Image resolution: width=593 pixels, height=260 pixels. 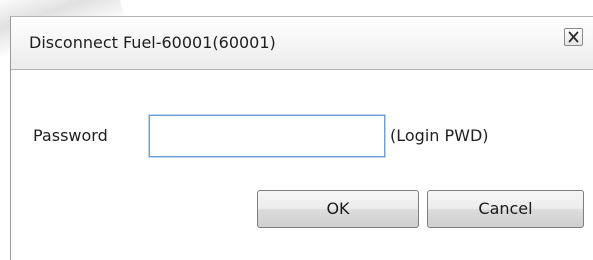 I want to click on close-button, so click(x=573, y=37).